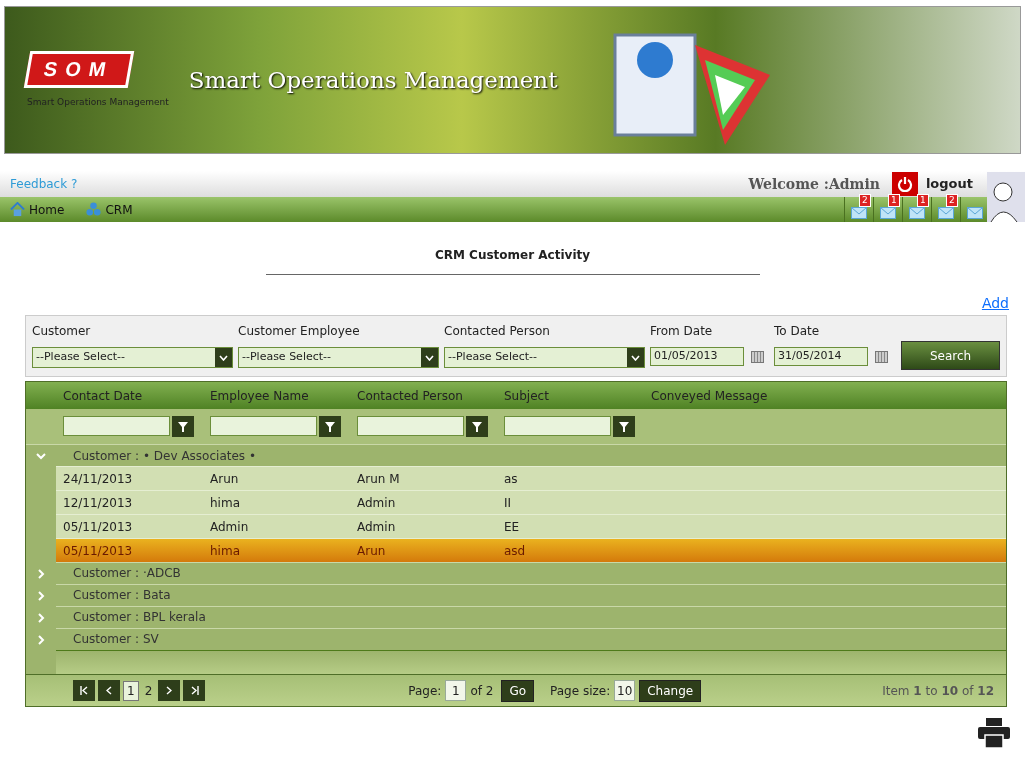  Describe the element at coordinates (94, 209) in the screenshot. I see `cluster-icon` at that location.